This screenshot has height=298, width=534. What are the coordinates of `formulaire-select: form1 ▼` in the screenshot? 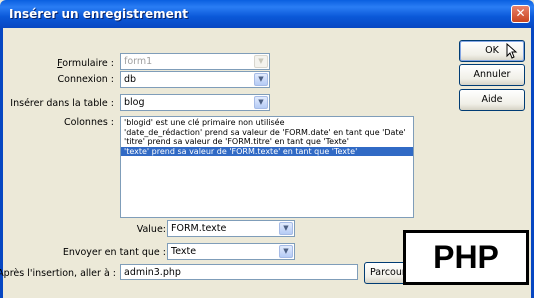 It's located at (195, 61).